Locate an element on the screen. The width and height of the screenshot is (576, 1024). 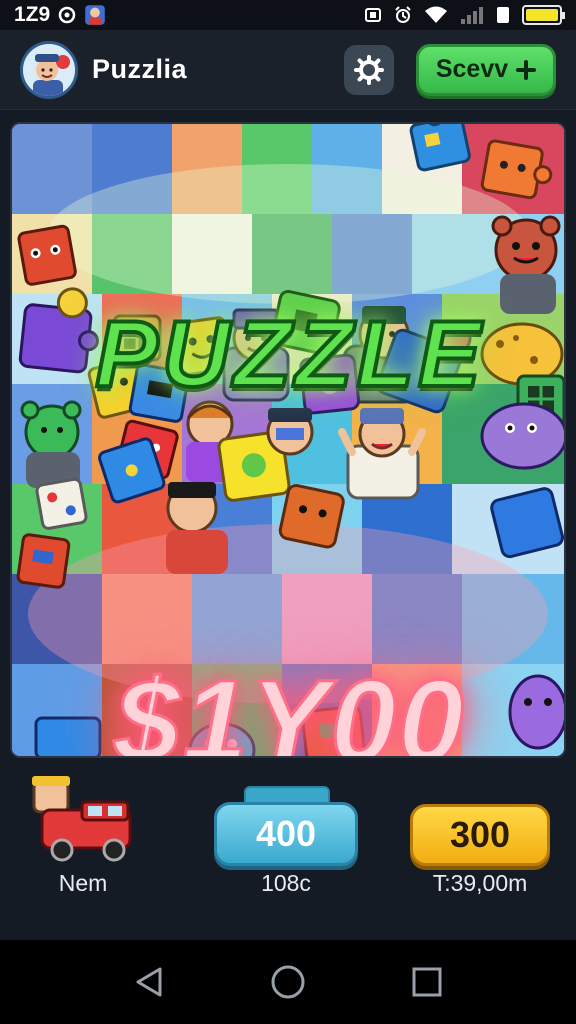
alarm-icon is located at coordinates (403, 14).